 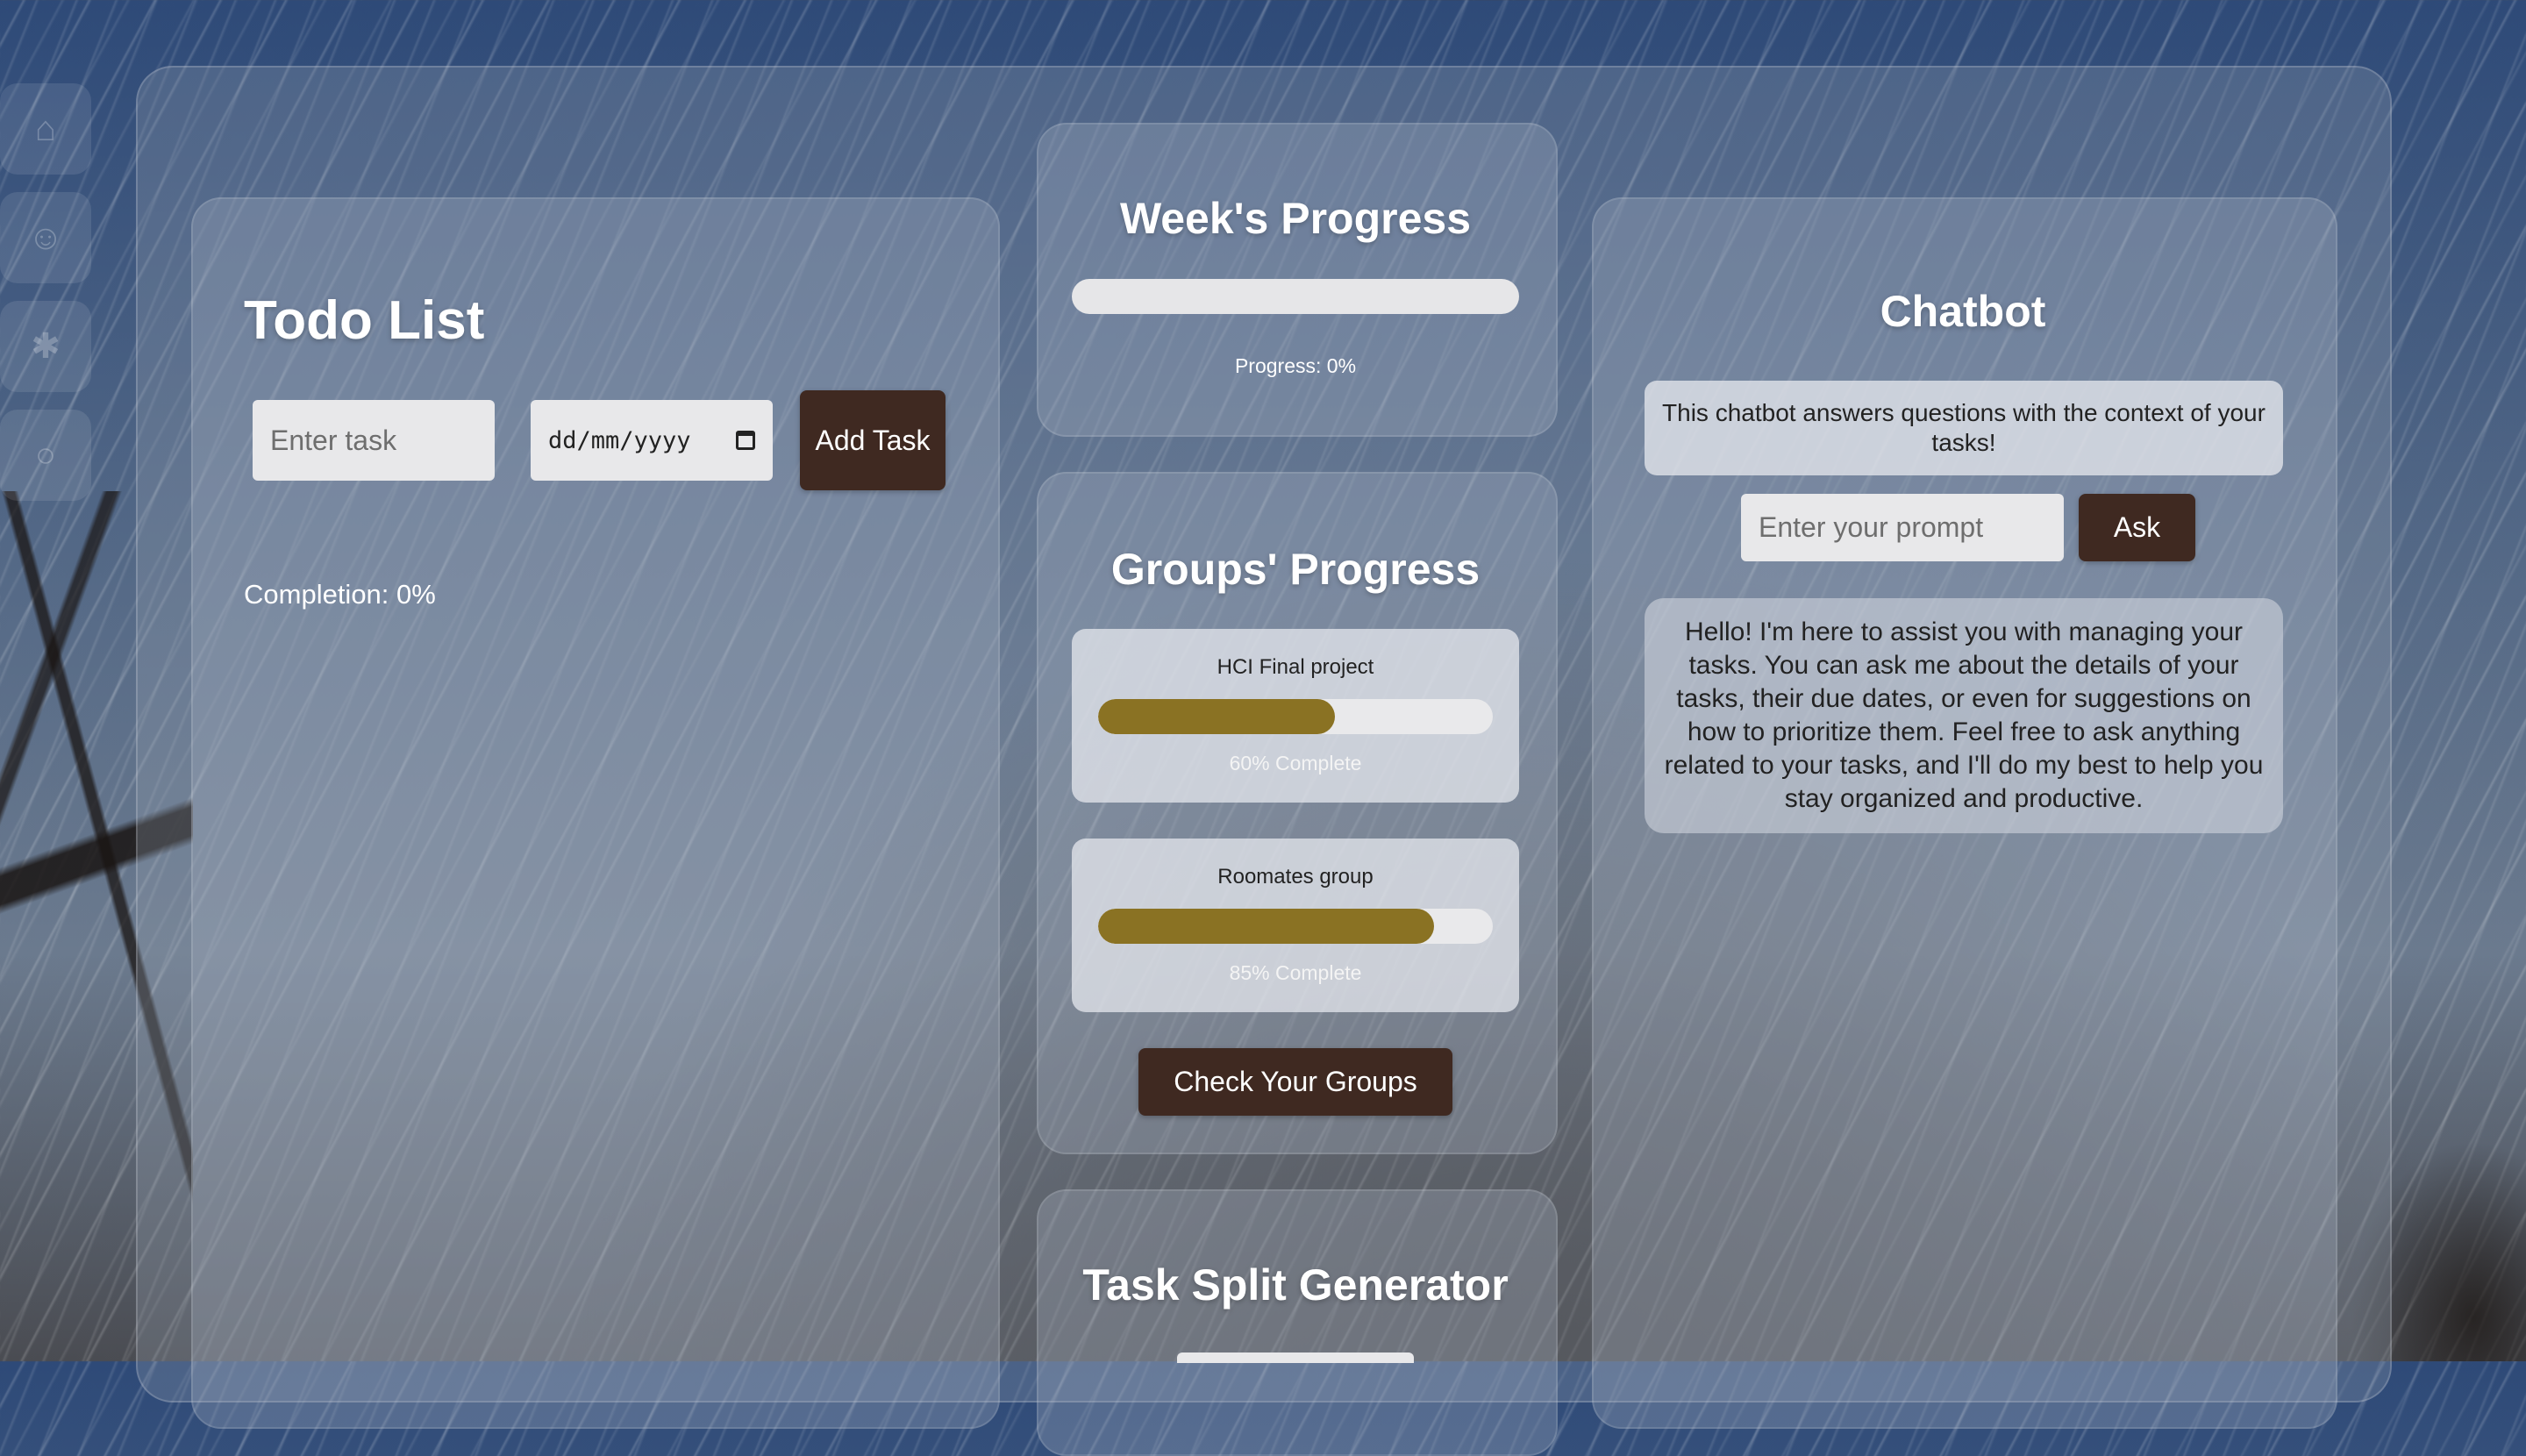 What do you see at coordinates (1295, 877) in the screenshot?
I see `group-name: Roomates group` at bounding box center [1295, 877].